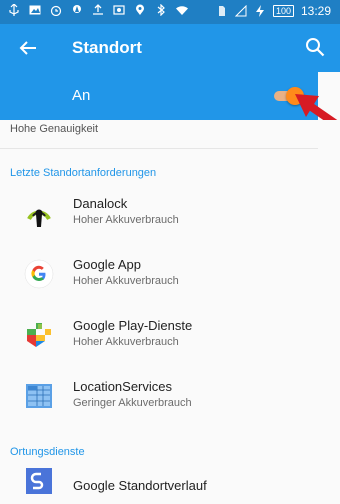 This screenshot has width=340, height=504. I want to click on battery-level: 100, so click(283, 11).